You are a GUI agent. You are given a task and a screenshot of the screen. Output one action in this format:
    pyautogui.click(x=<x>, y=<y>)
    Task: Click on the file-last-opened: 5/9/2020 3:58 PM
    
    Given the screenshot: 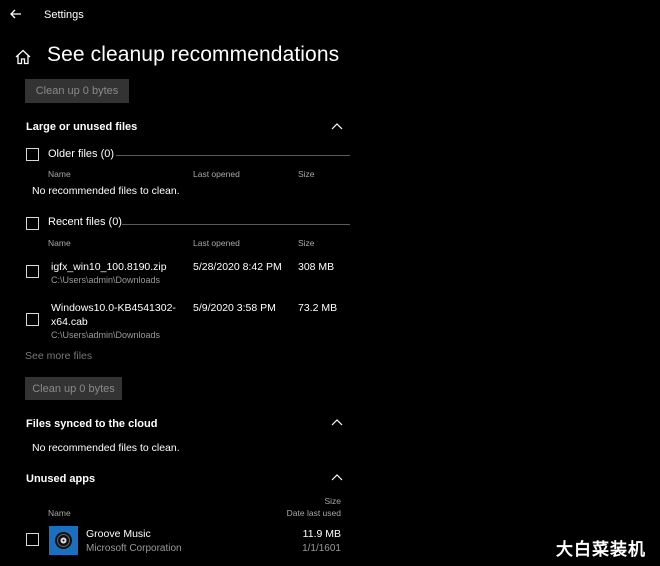 What is the action you would take?
    pyautogui.click(x=234, y=308)
    